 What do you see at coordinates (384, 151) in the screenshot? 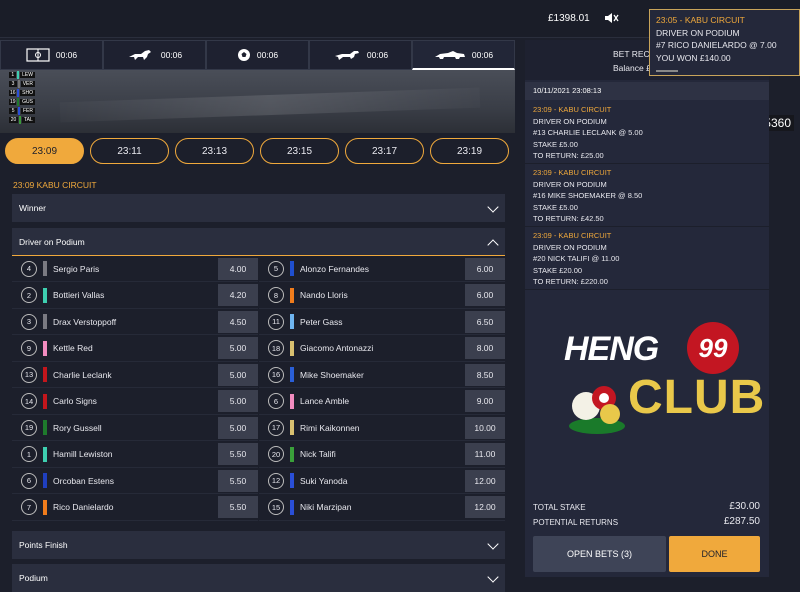
I see `race-time-button: 23:17` at bounding box center [384, 151].